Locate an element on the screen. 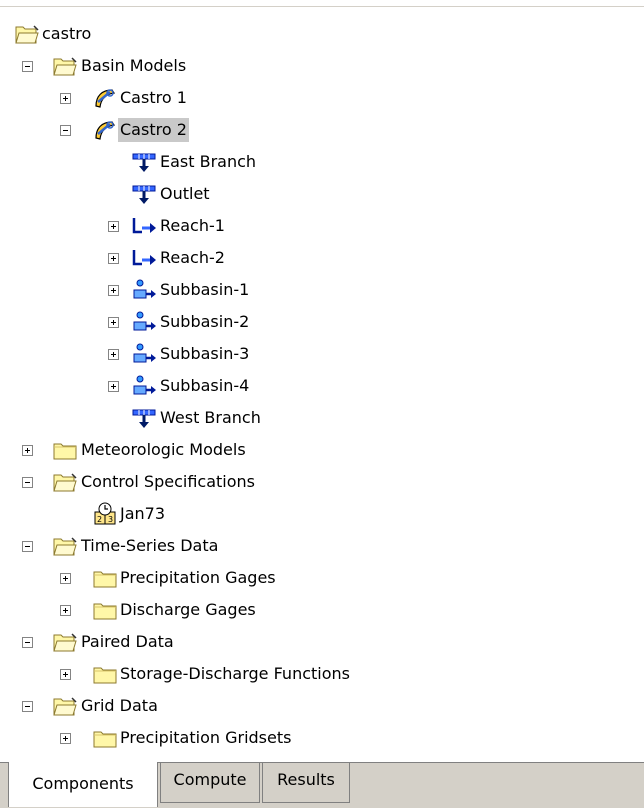 This screenshot has width=644, height=808. node-label: Subbasin-4 is located at coordinates (205, 385).